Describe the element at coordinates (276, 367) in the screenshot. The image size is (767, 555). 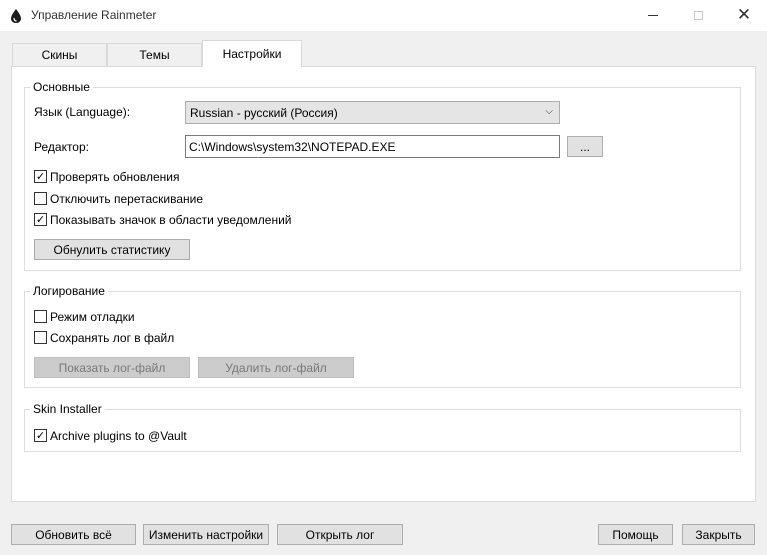
I see `delete-log-file-button: Удалить лог-файл` at that location.